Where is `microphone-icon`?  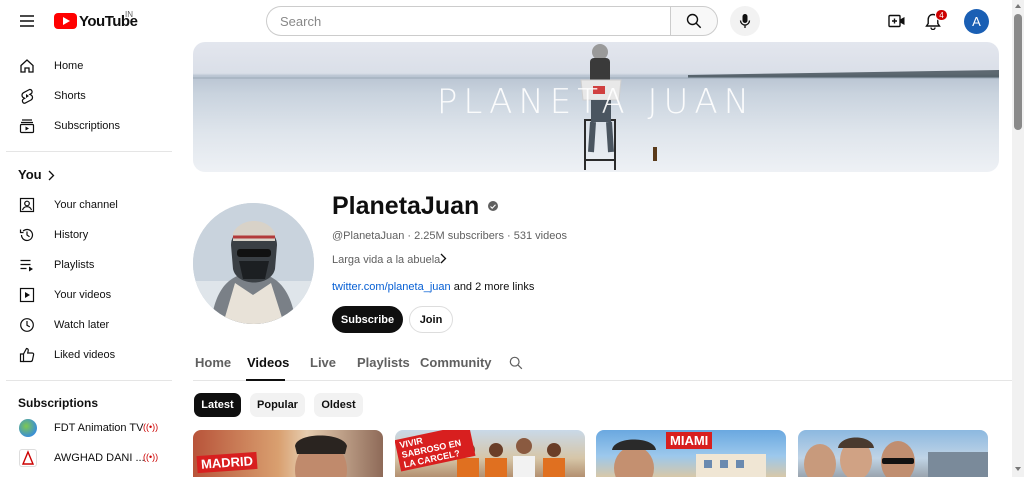 microphone-icon is located at coordinates (745, 21).